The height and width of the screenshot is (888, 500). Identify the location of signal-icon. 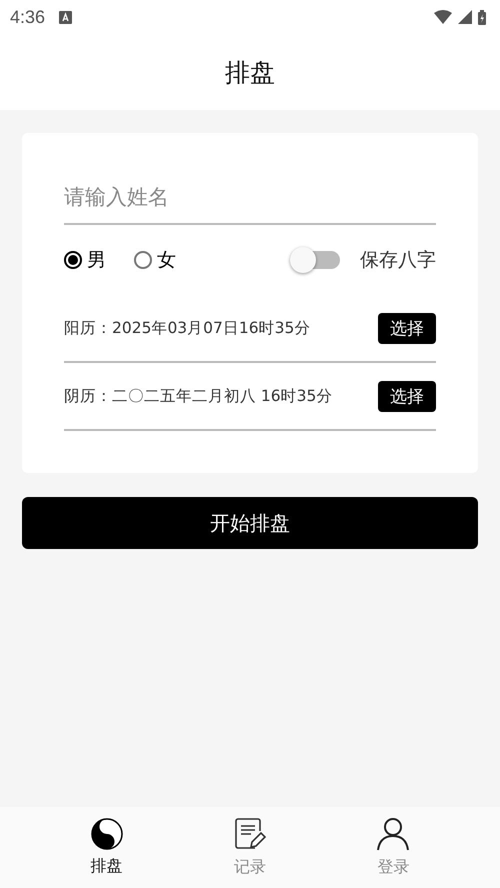
(465, 17).